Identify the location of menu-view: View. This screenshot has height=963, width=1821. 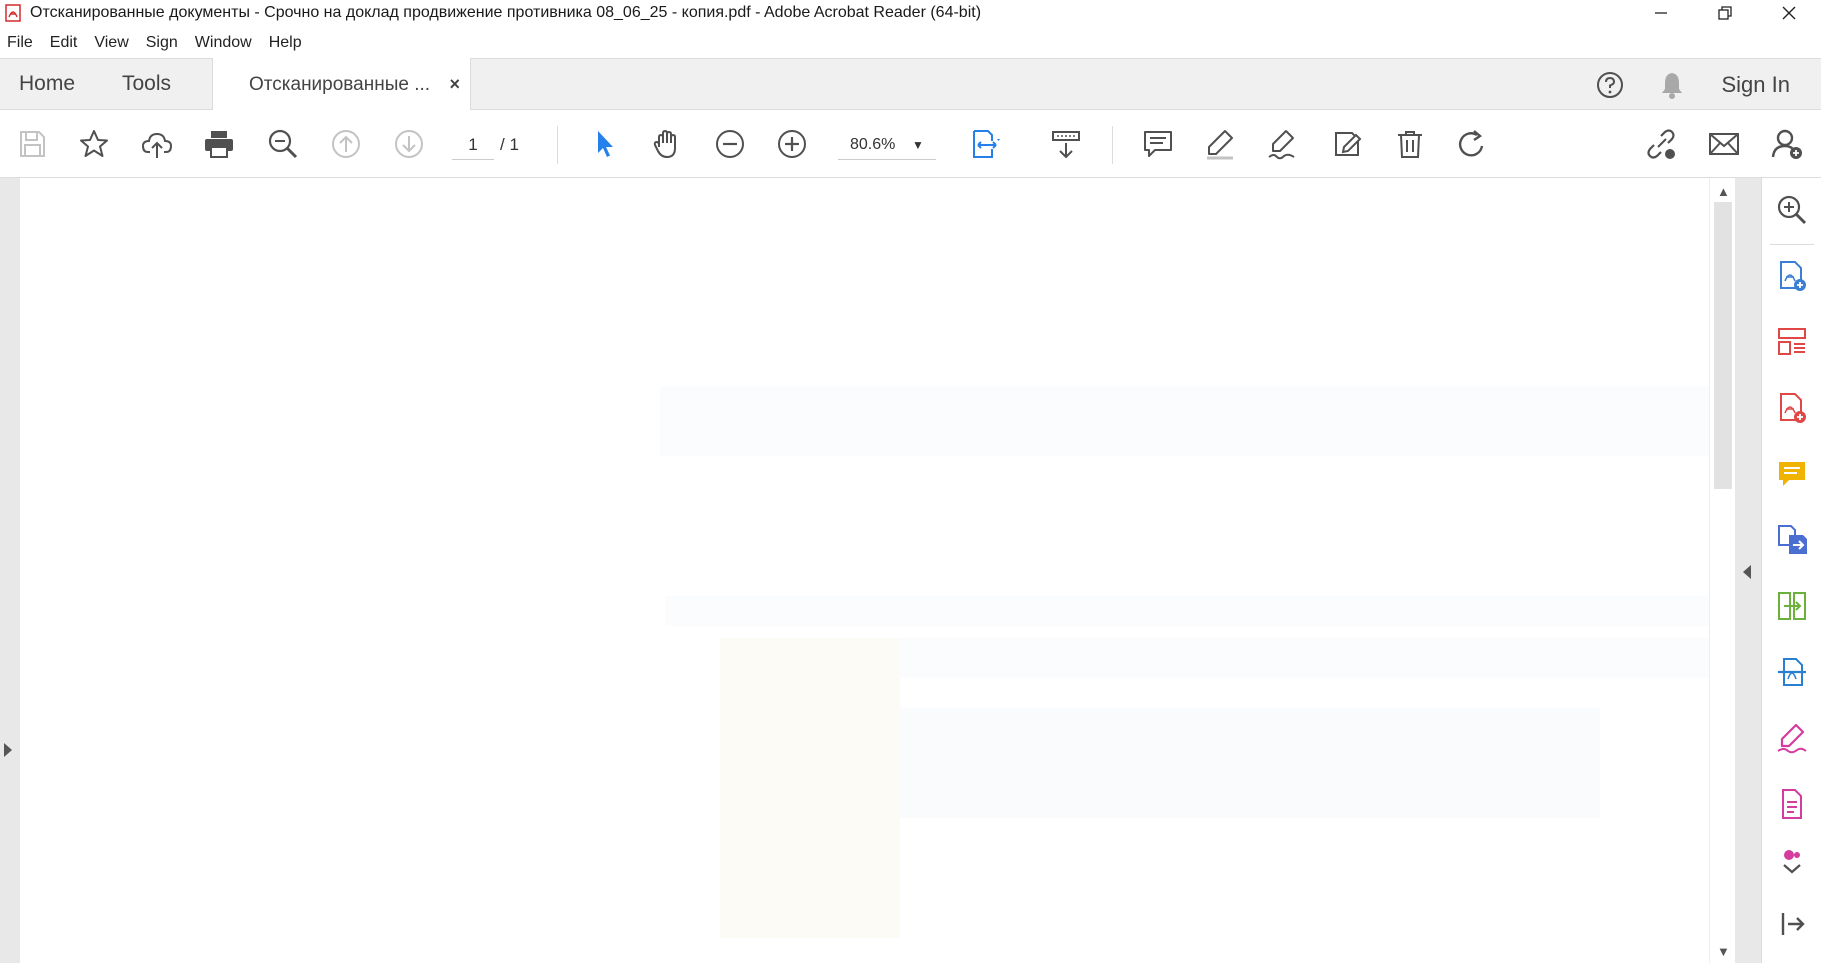
(112, 43).